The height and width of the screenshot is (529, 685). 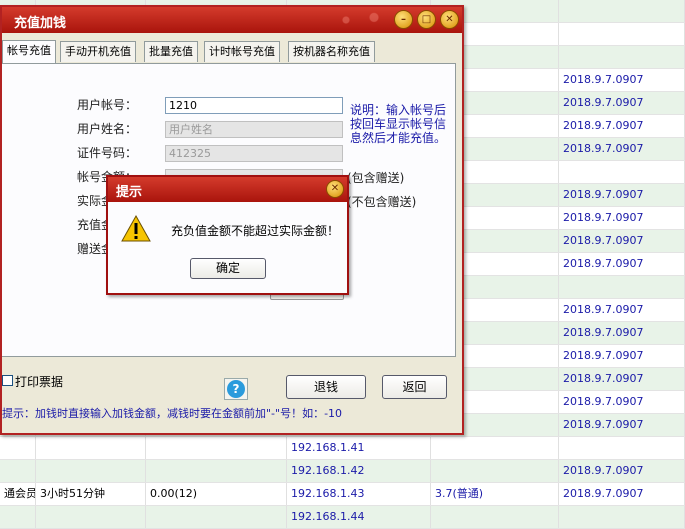 What do you see at coordinates (403, 19) in the screenshot?
I see `minimize-button: –` at bounding box center [403, 19].